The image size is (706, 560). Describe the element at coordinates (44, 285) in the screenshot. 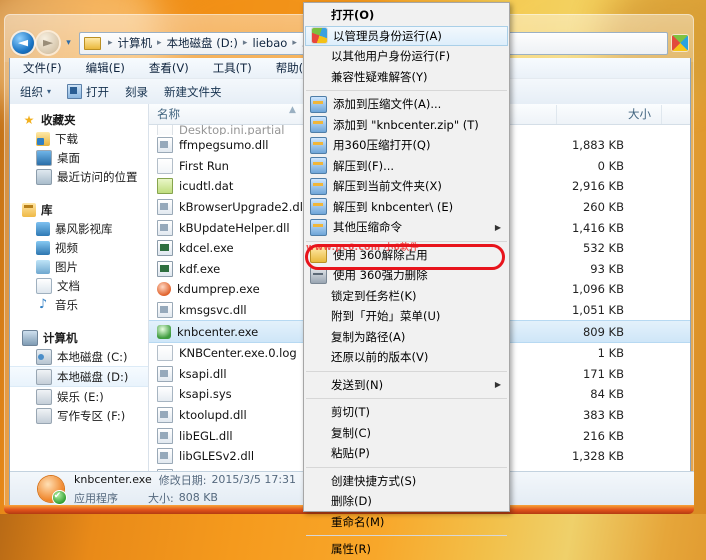

I see `documents-icon` at that location.